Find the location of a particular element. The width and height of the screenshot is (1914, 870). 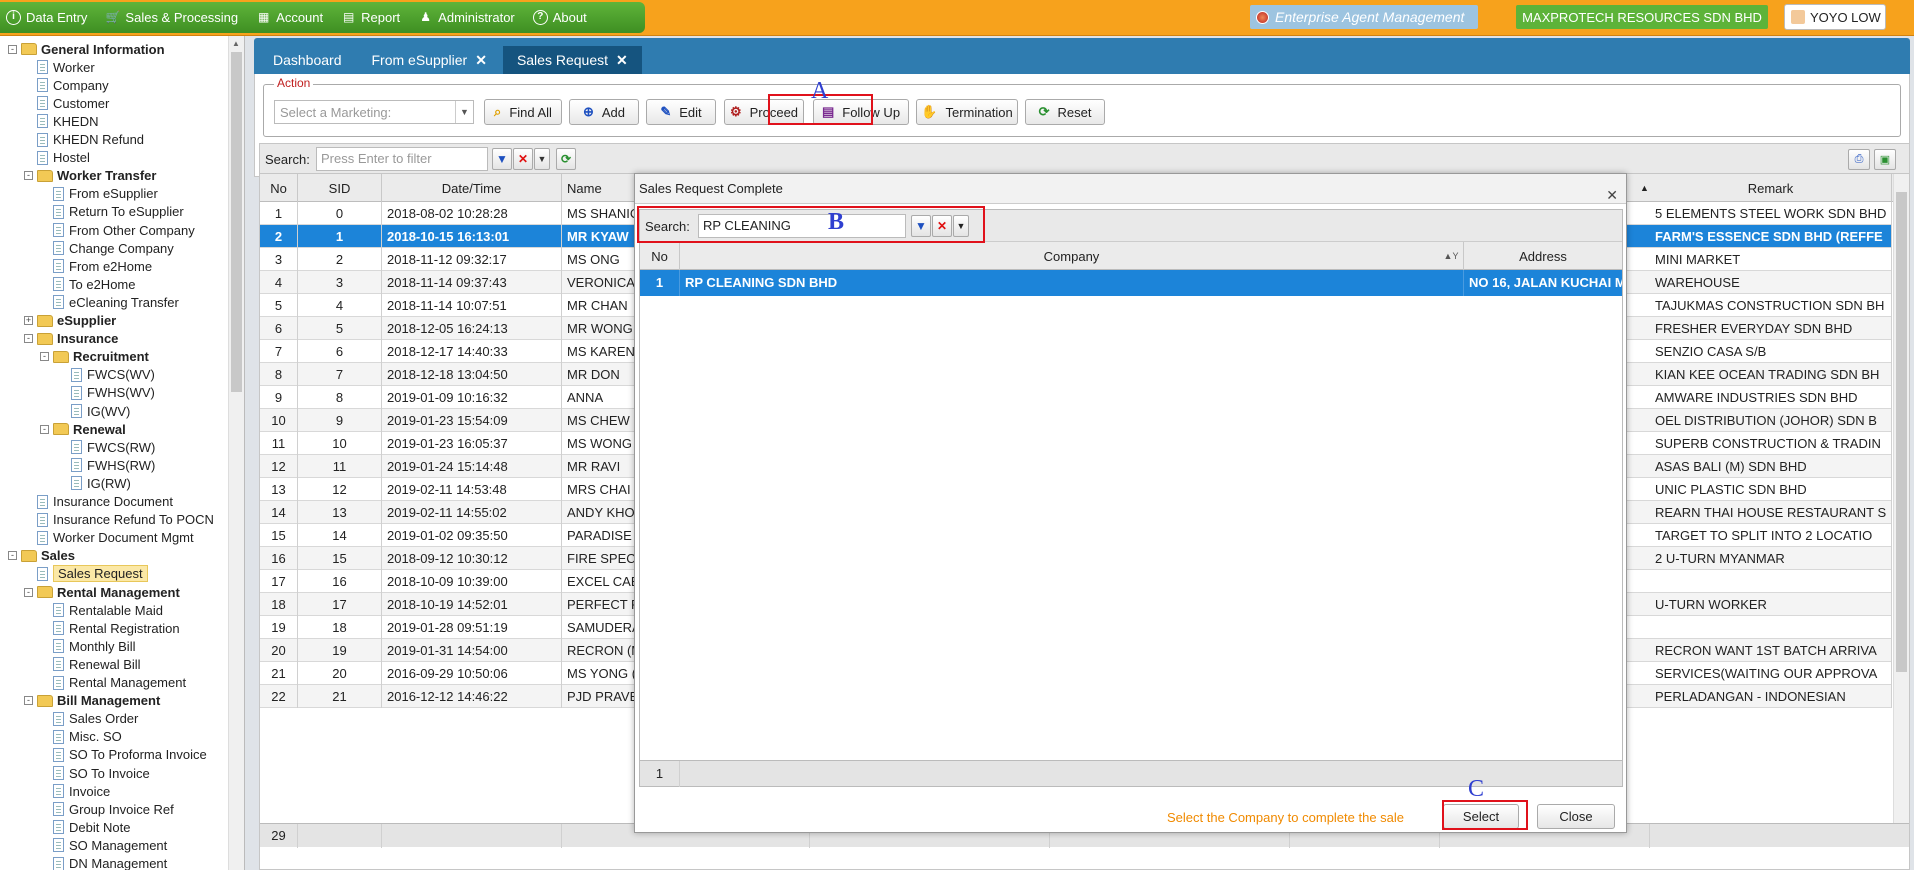

user-menu: YOYO LOW is located at coordinates (1835, 17).